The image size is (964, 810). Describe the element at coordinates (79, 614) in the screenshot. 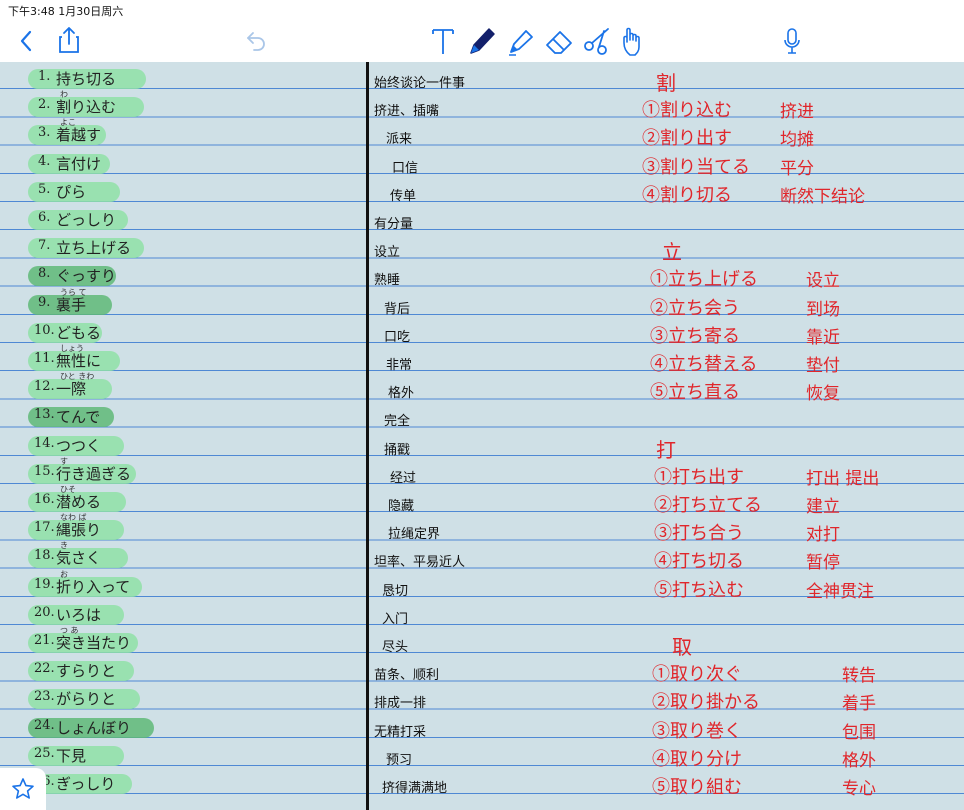

I see `vocab-word: いろは` at that location.